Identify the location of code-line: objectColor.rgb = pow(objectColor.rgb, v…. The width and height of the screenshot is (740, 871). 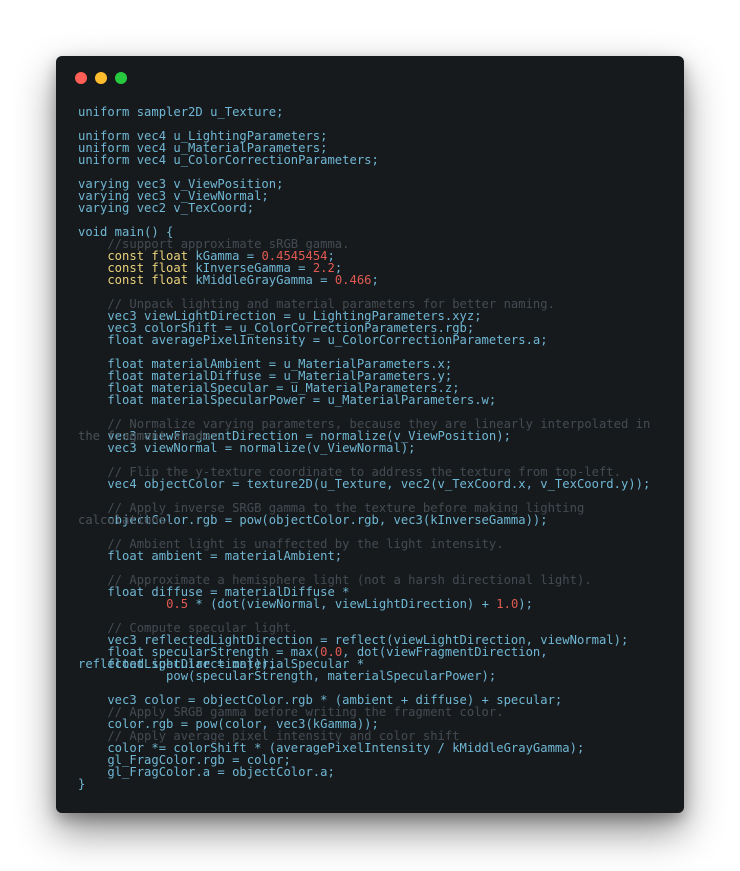
(364, 520).